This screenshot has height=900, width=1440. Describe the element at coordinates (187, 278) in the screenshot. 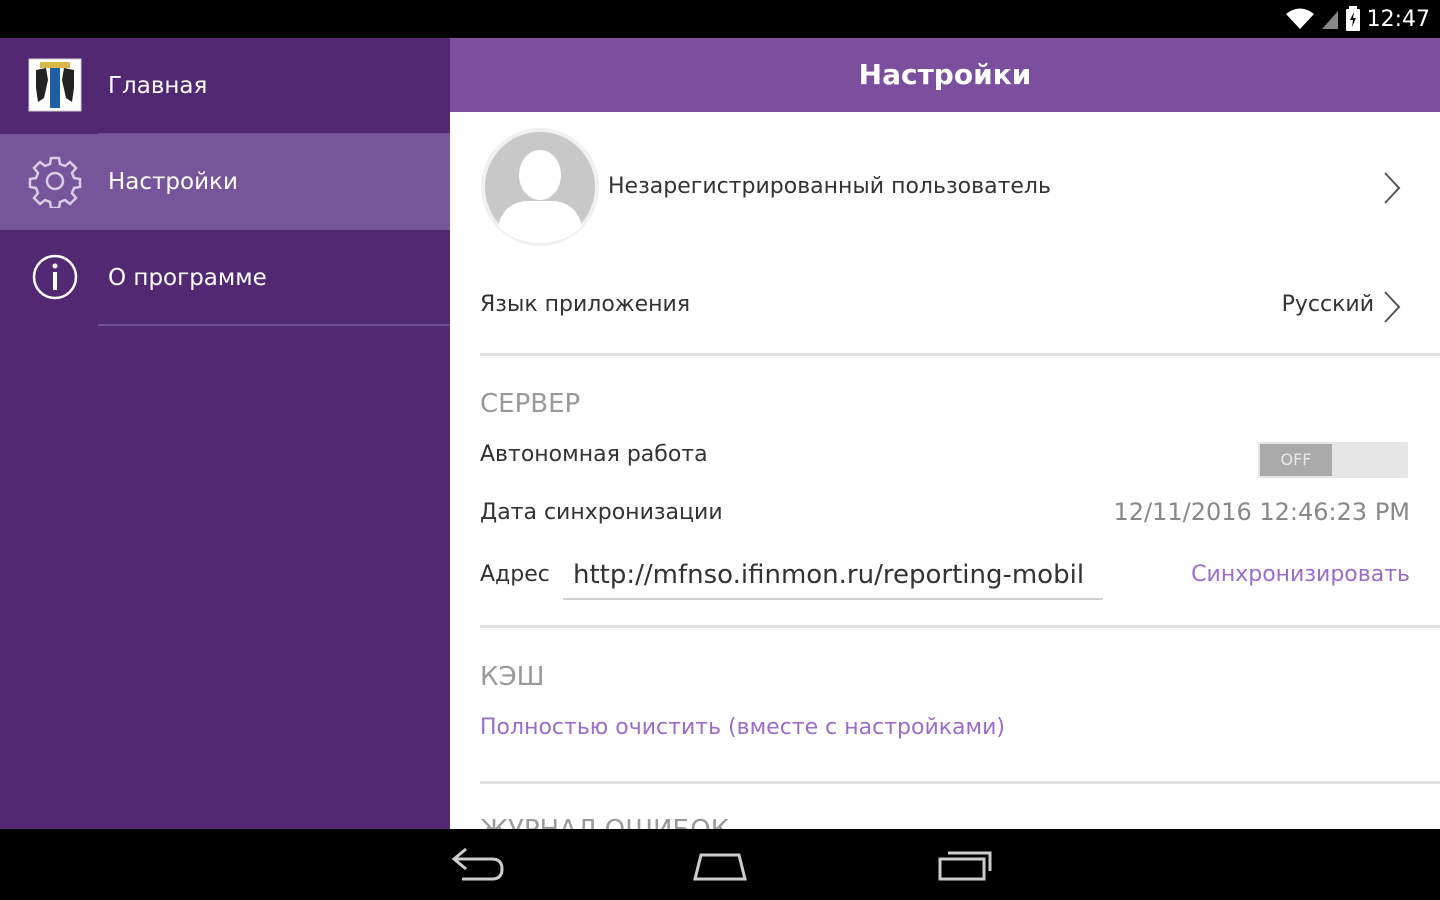

I see `sidebar-item-label: О программе` at that location.